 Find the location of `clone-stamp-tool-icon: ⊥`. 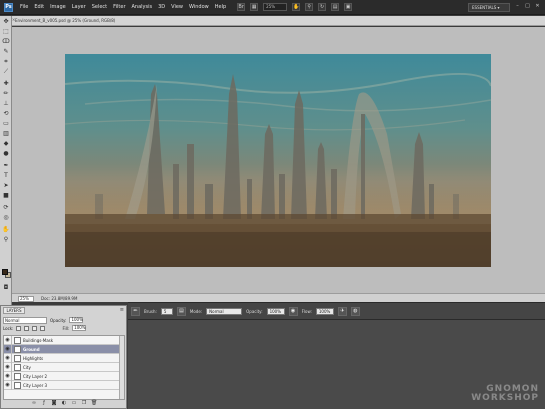

clone-stamp-tool-icon: ⊥ is located at coordinates (6, 104).